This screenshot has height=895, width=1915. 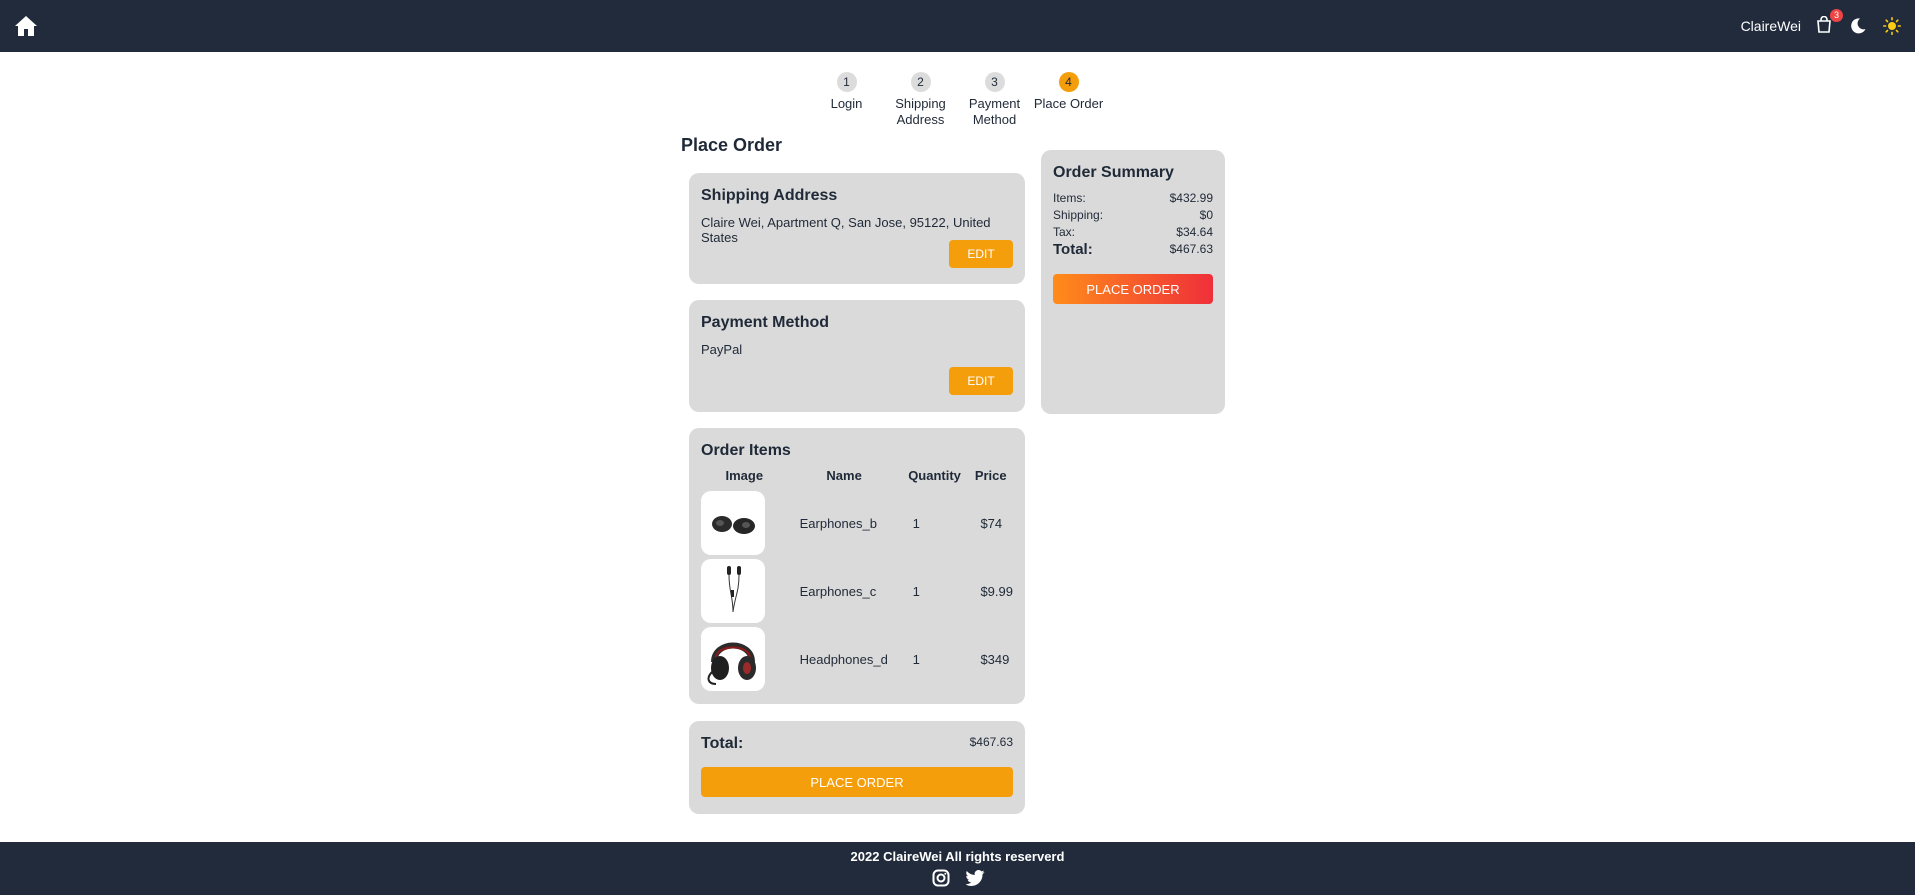 I want to click on summary-items-label: Items:, so click(x=1069, y=198).